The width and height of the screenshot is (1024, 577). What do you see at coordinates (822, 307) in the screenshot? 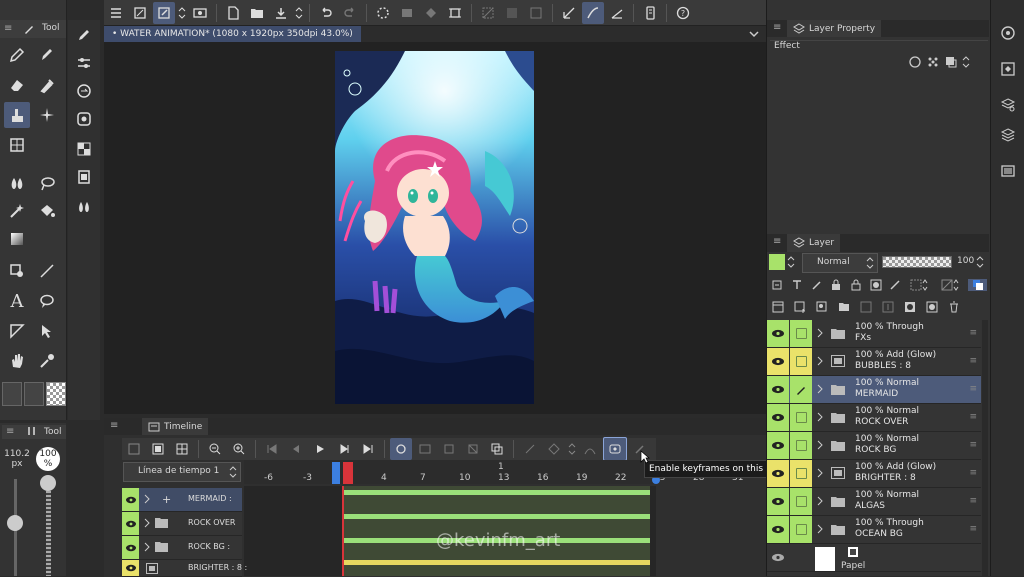
I see `new-vector-layer-icon` at bounding box center [822, 307].